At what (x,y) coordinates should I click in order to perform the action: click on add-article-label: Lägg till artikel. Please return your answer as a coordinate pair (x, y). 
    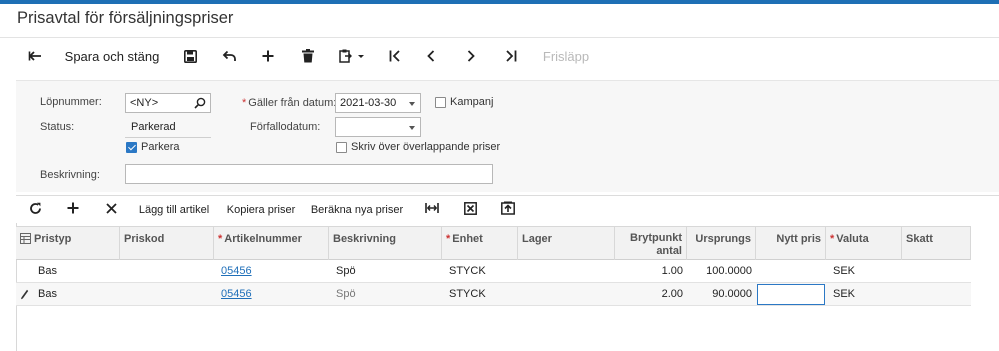
    Looking at the image, I should click on (174, 209).